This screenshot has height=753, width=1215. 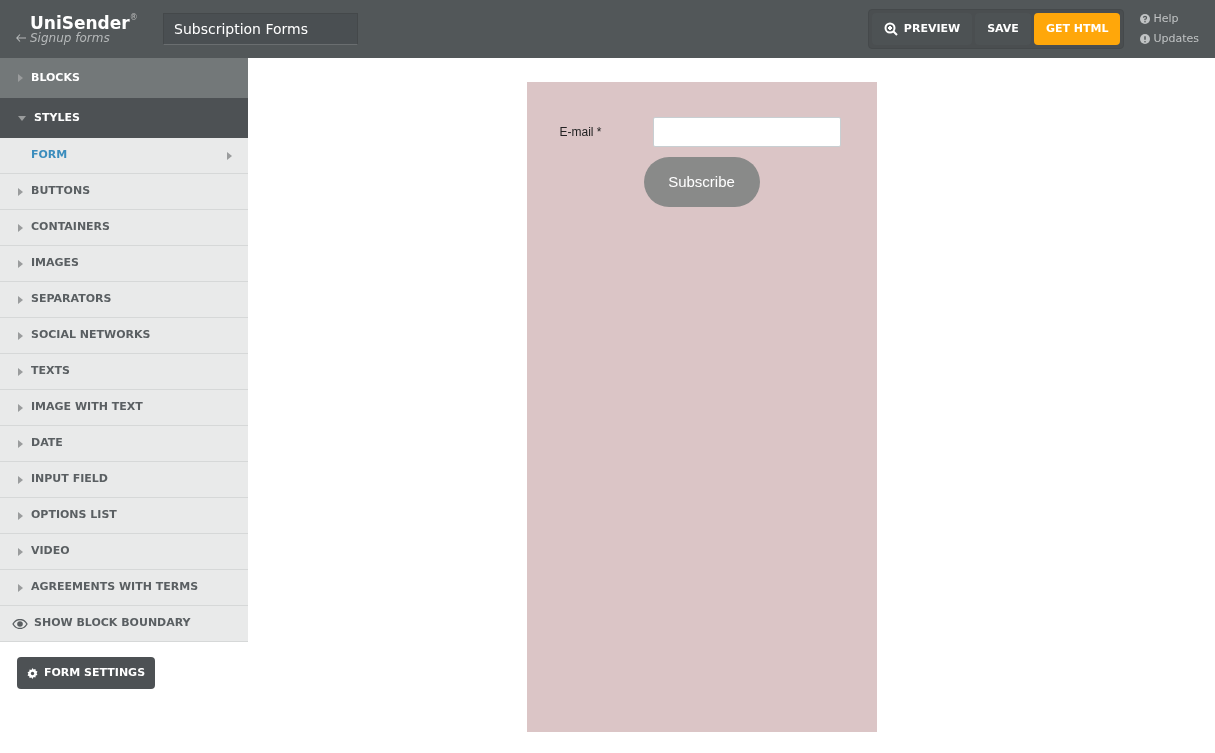 I want to click on help-link: Help, so click(x=1169, y=19).